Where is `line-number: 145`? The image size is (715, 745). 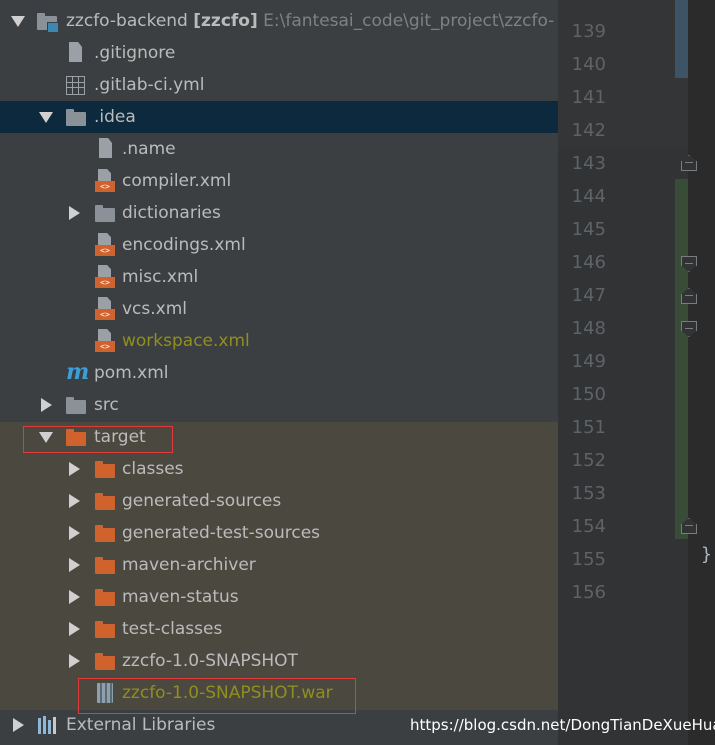 line-number: 145 is located at coordinates (588, 229).